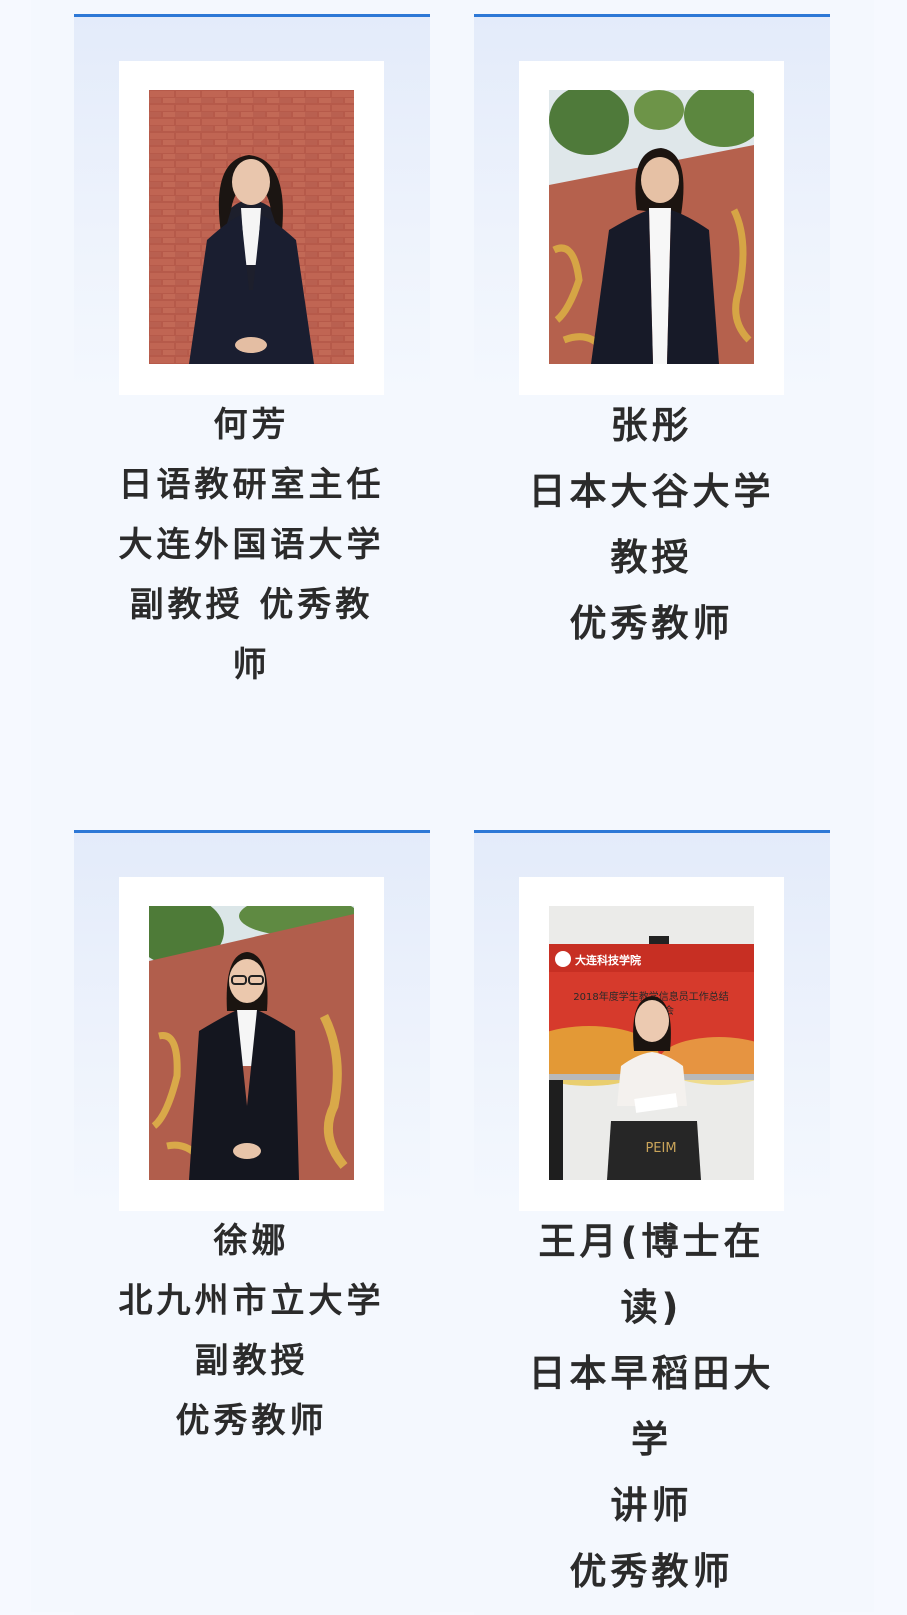 The width and height of the screenshot is (907, 1615). What do you see at coordinates (651, 491) in the screenshot?
I see `teacher-school: 日本大谷大学` at bounding box center [651, 491].